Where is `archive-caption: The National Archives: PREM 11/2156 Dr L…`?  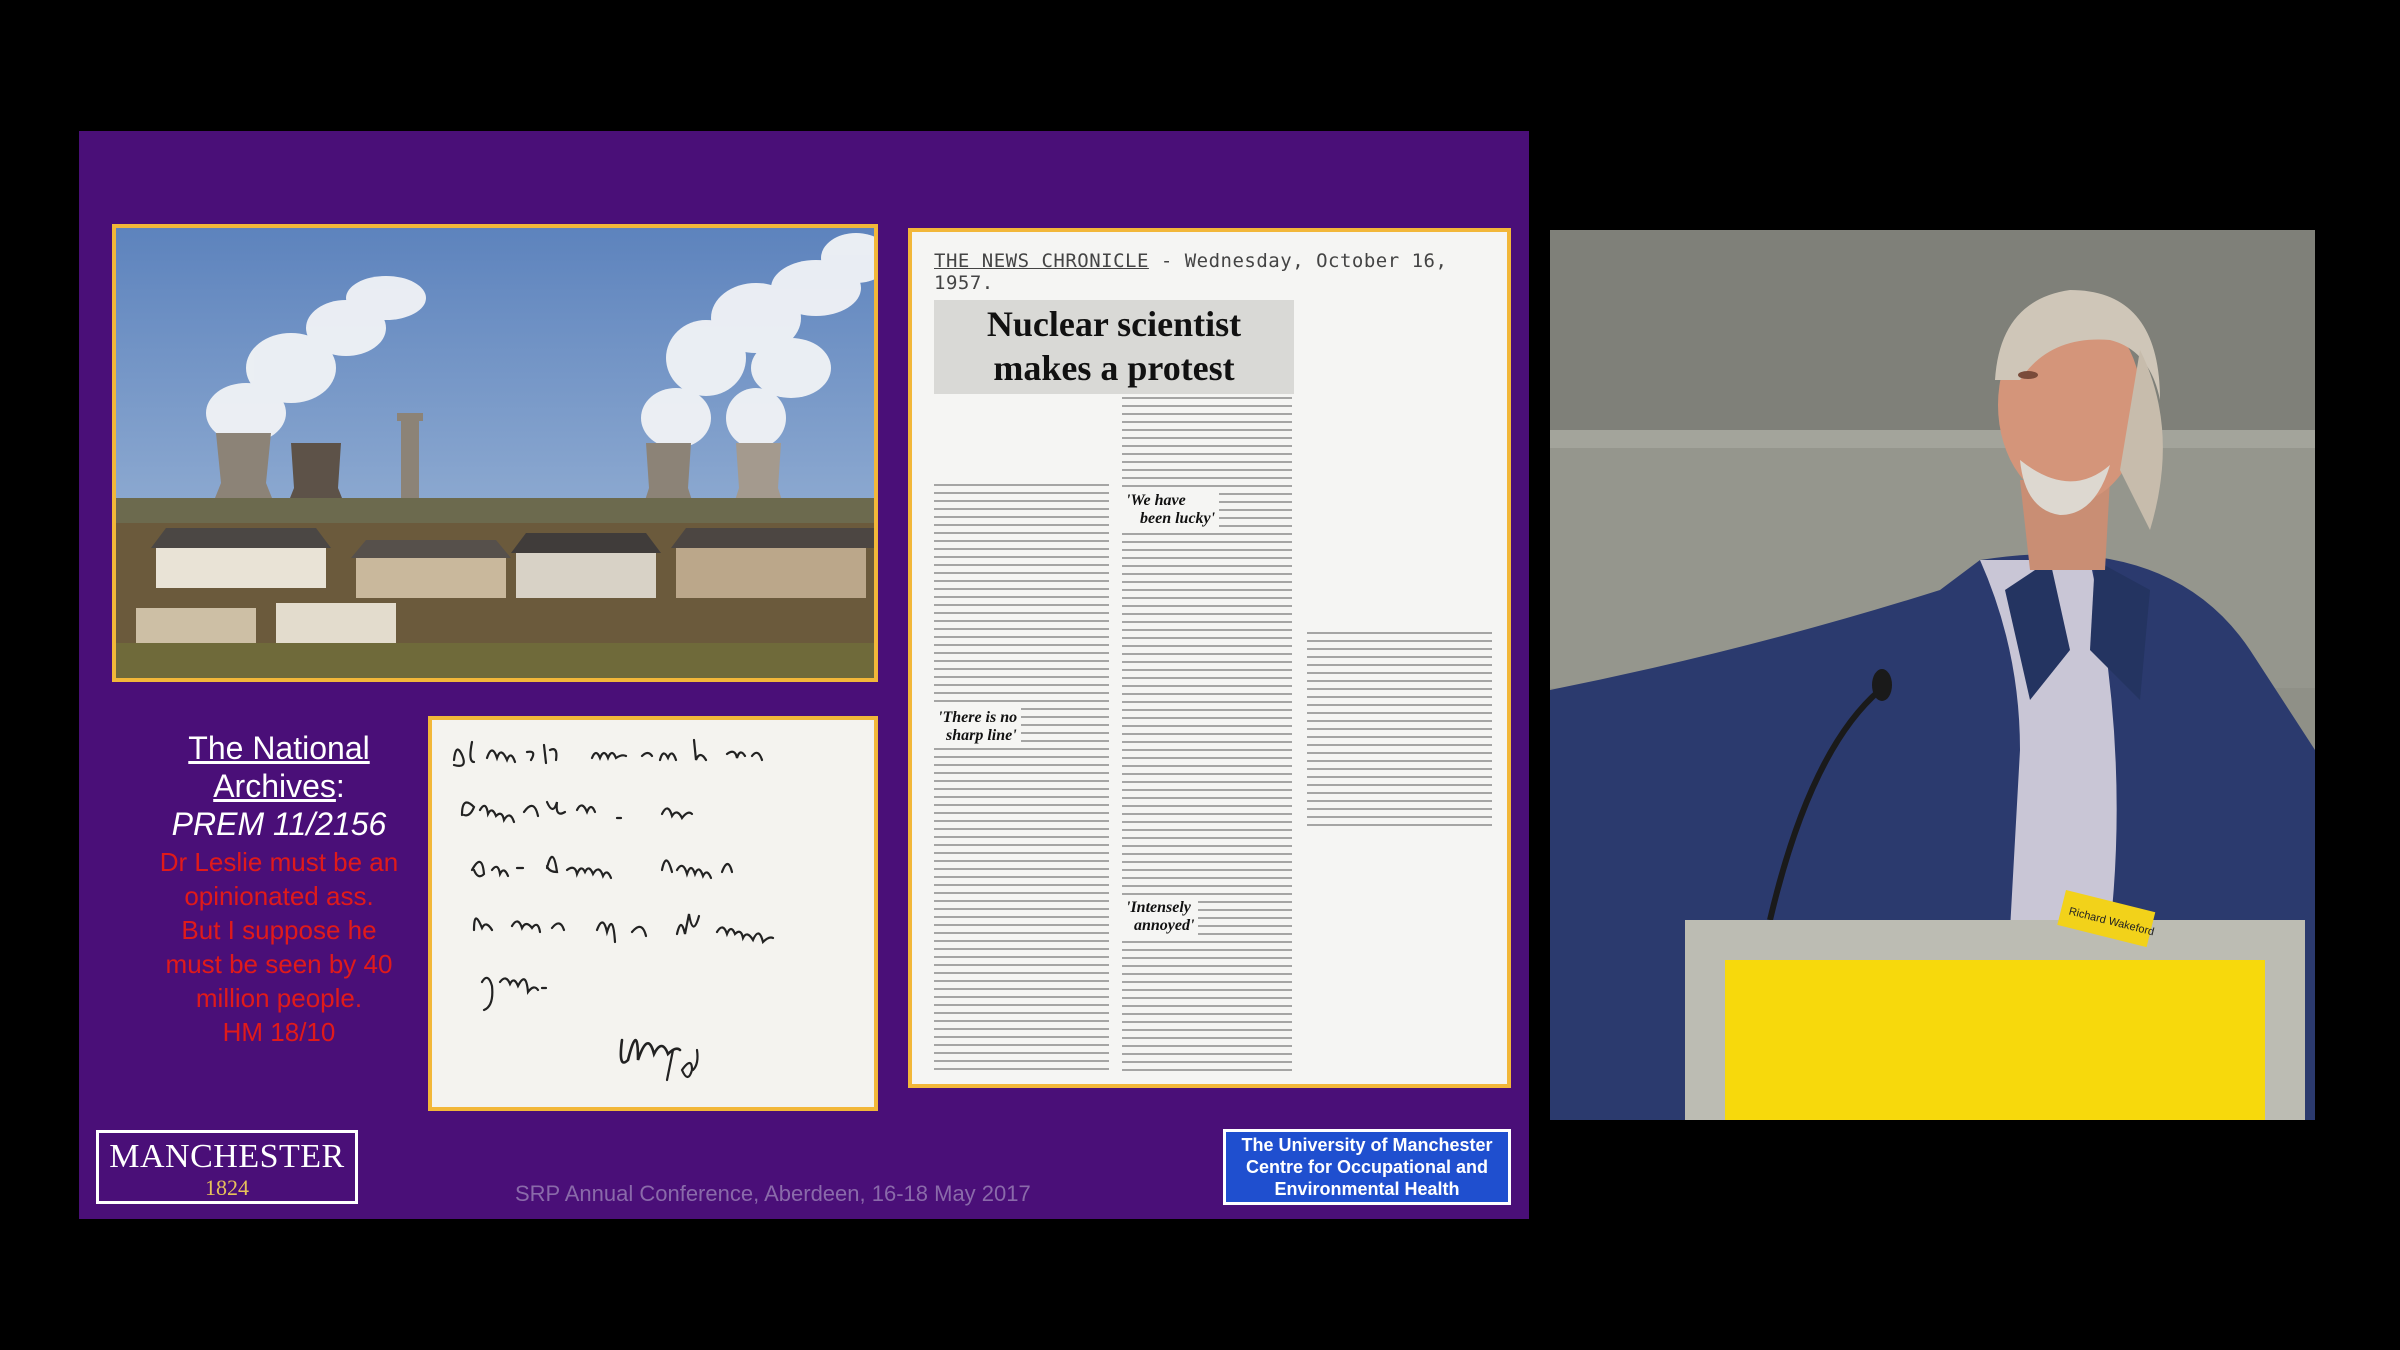
archive-caption: The National Archives: PREM 11/2156 Dr L… is located at coordinates (279, 889).